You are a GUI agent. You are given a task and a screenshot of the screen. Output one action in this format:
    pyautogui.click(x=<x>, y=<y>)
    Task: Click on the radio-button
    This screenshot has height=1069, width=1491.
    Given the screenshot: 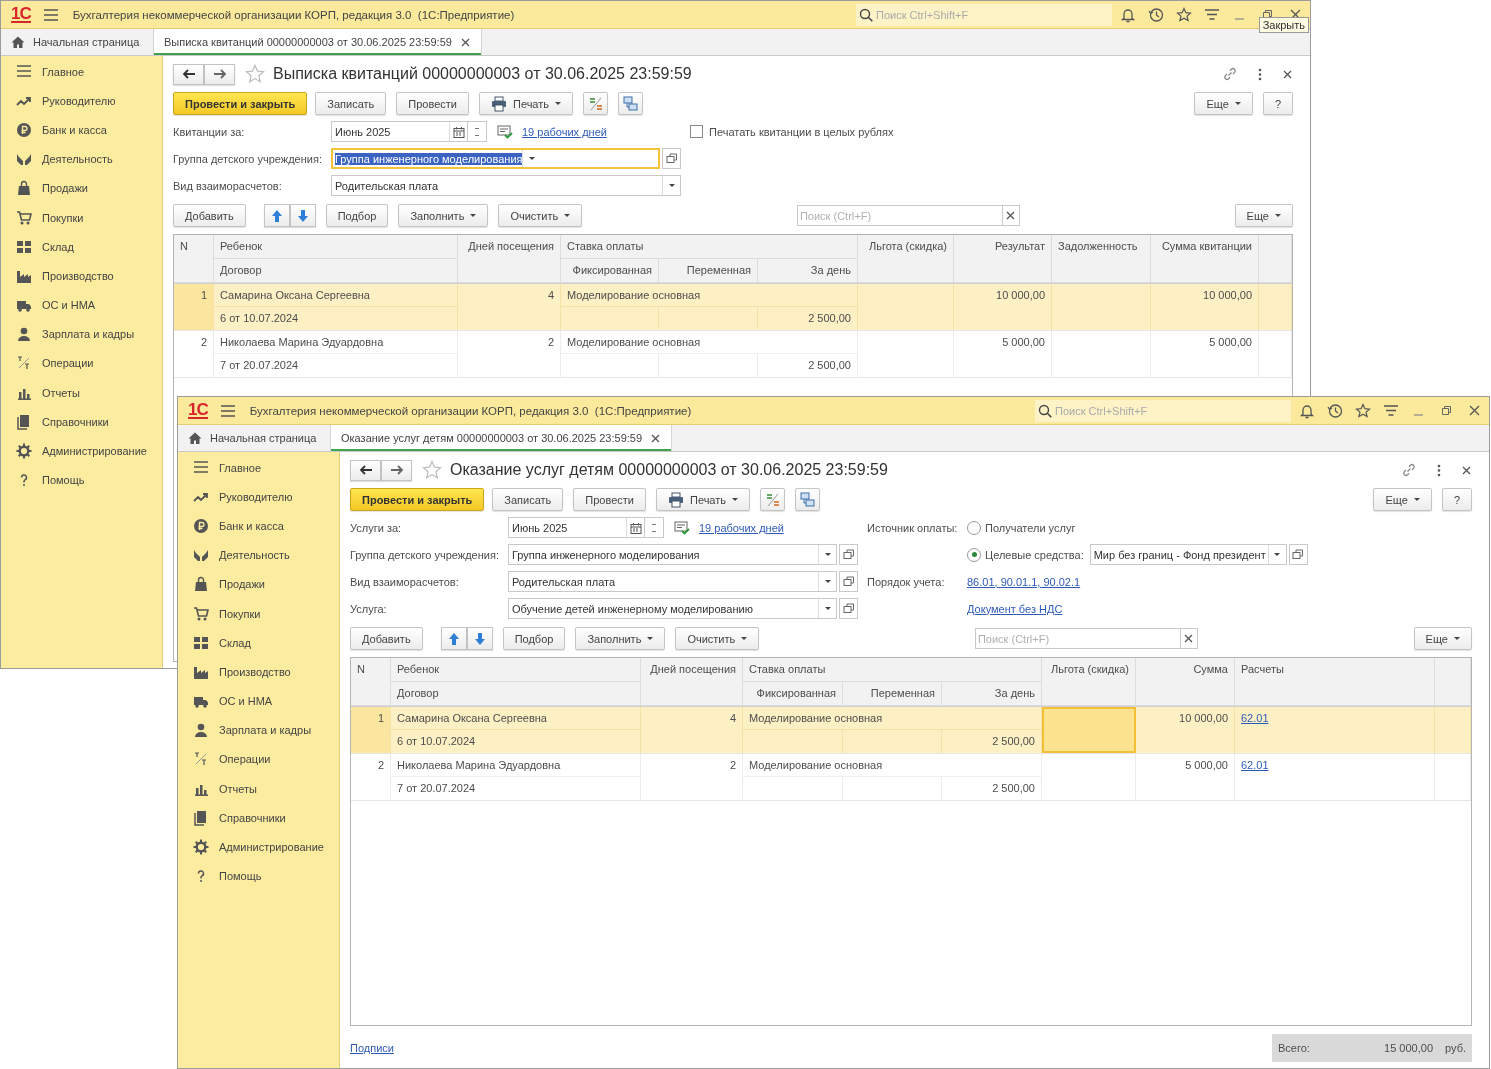 What is the action you would take?
    pyautogui.click(x=974, y=527)
    